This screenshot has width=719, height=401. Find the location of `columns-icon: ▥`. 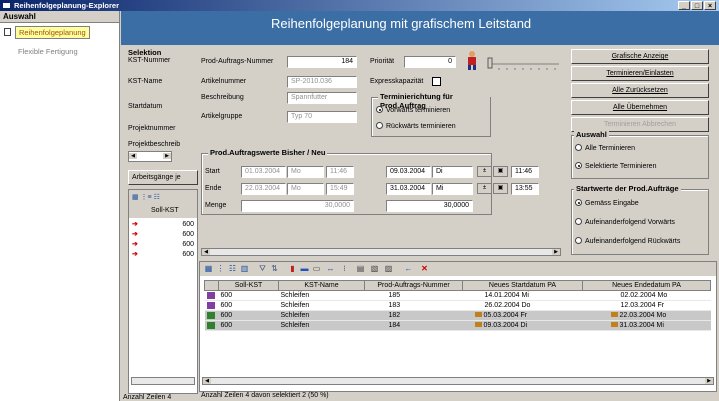

columns-icon: ▥ is located at coordinates (244, 269).